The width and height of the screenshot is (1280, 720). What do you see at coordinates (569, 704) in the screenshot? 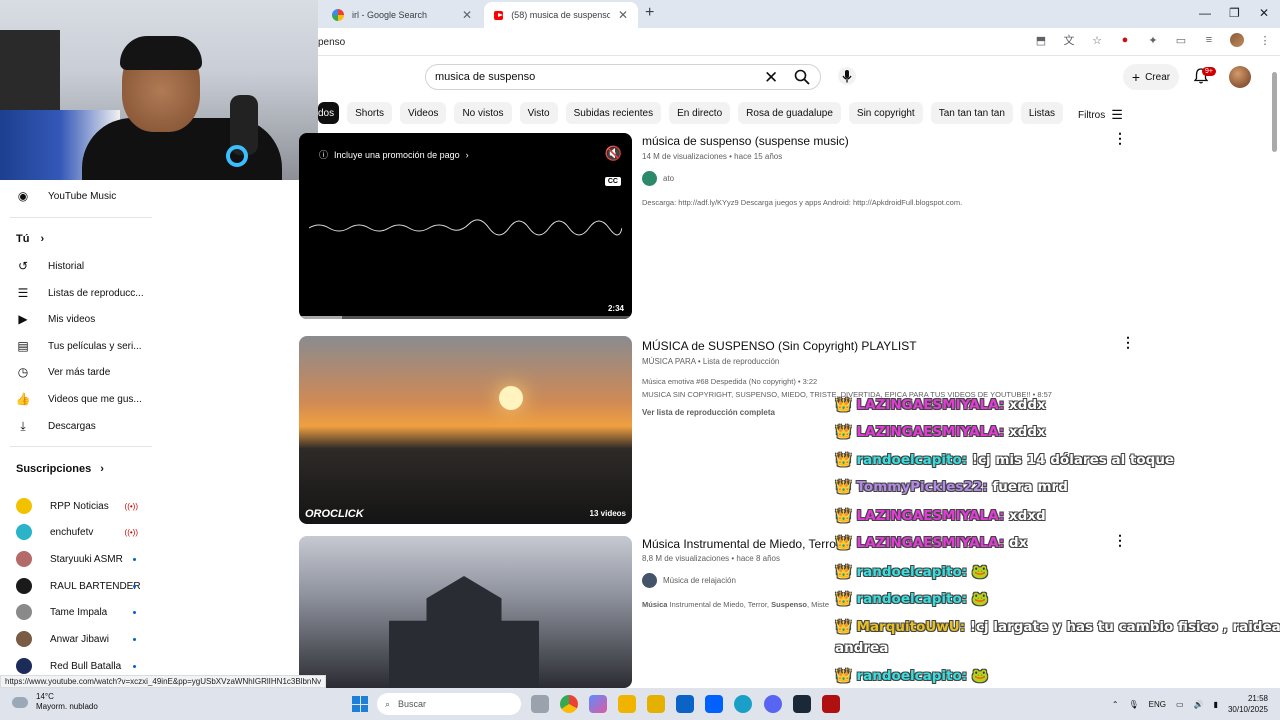
I see `chrome-icon` at bounding box center [569, 704].